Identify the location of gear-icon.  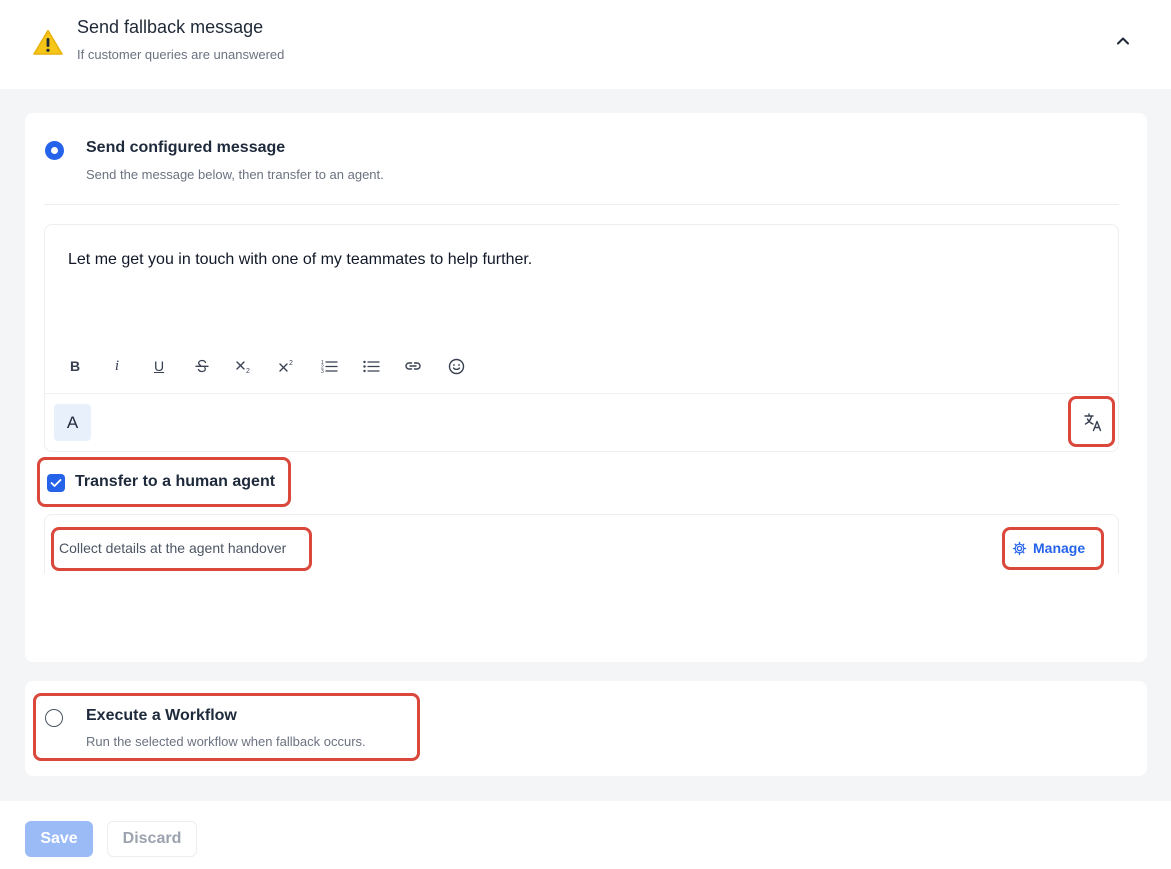
(1019, 548).